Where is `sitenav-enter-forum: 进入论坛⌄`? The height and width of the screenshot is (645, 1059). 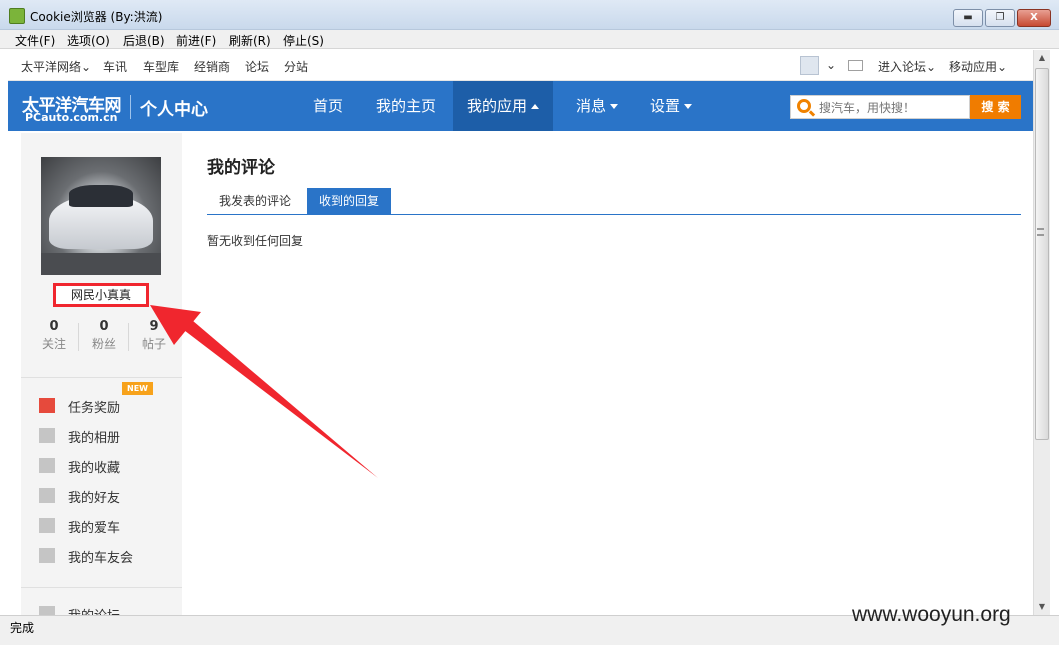 sitenav-enter-forum: 进入论坛⌄ is located at coordinates (907, 66).